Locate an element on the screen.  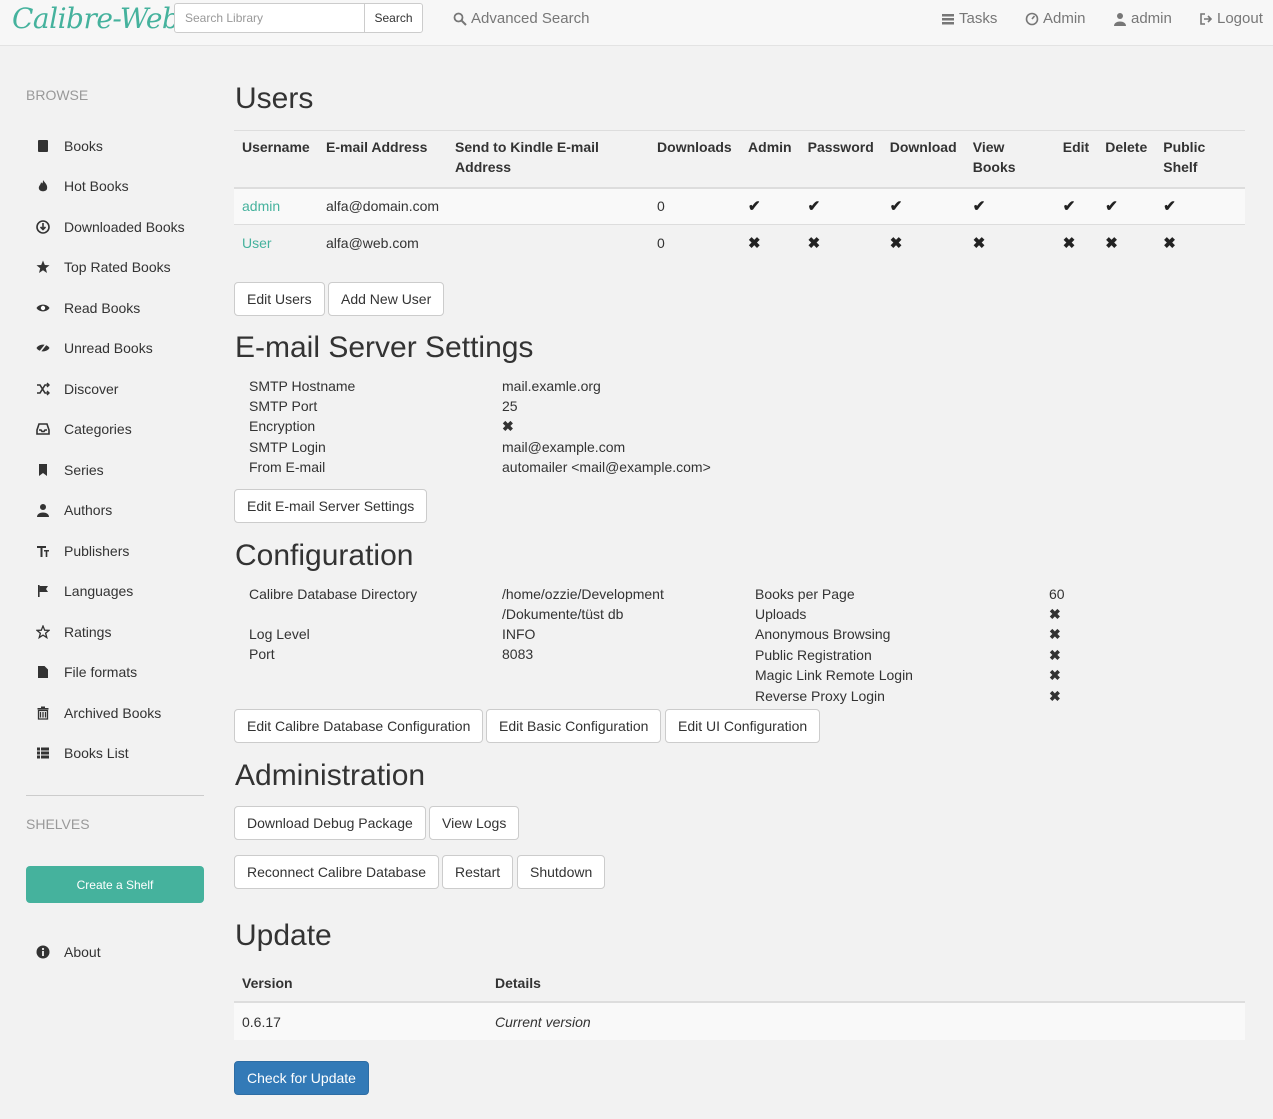
log-level-value: INFO is located at coordinates (519, 634).